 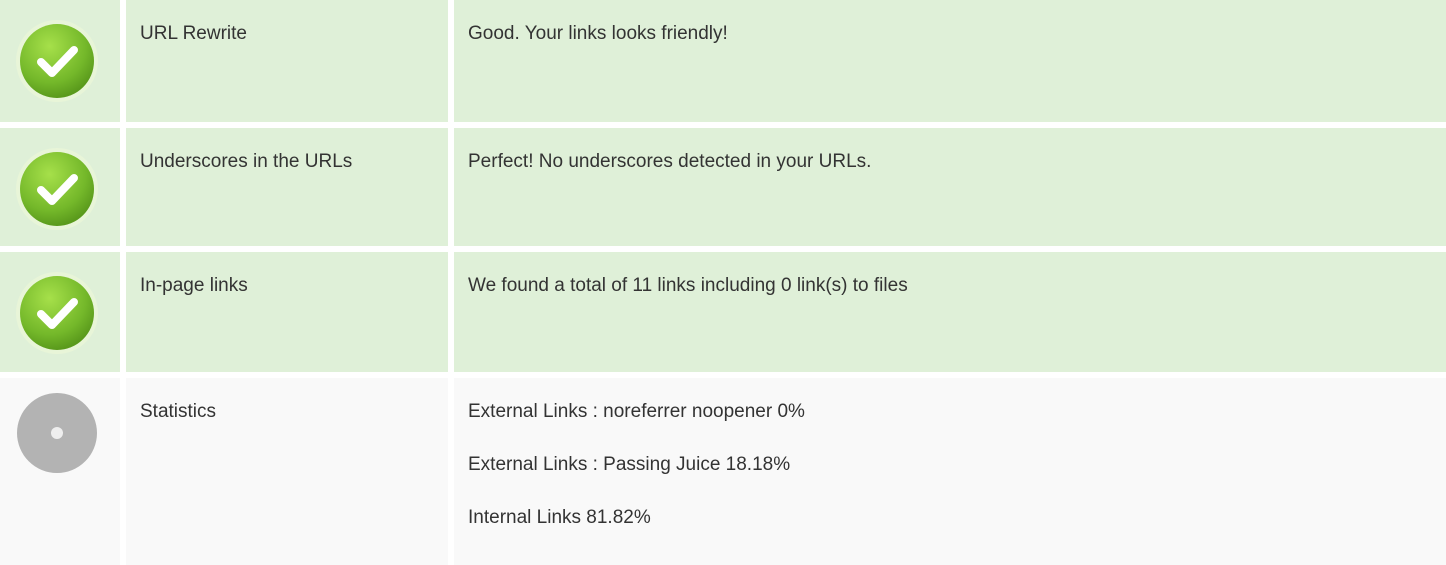 What do you see at coordinates (950, 61) in the screenshot?
I see `check-message-cell: Good. Your links looks friendly!` at bounding box center [950, 61].